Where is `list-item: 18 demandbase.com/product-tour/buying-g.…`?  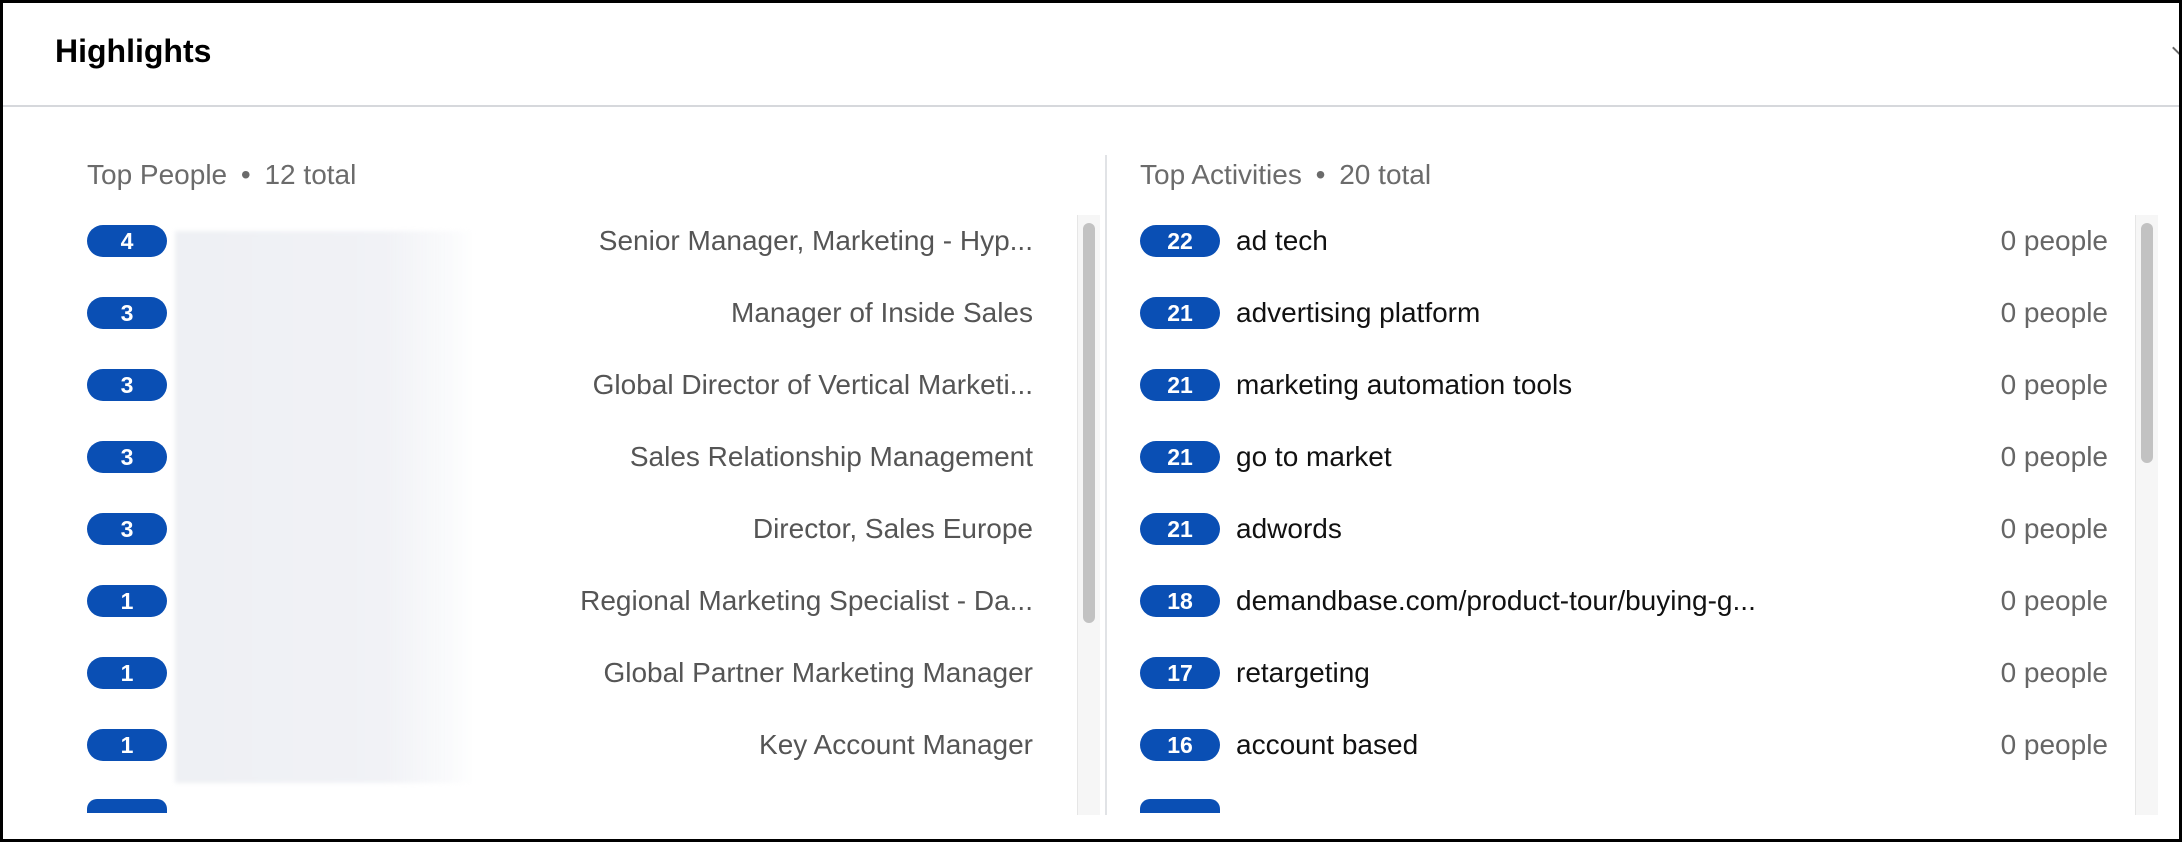
list-item: 18 demandbase.com/product-tour/buying-g.… is located at coordinates (1645, 603).